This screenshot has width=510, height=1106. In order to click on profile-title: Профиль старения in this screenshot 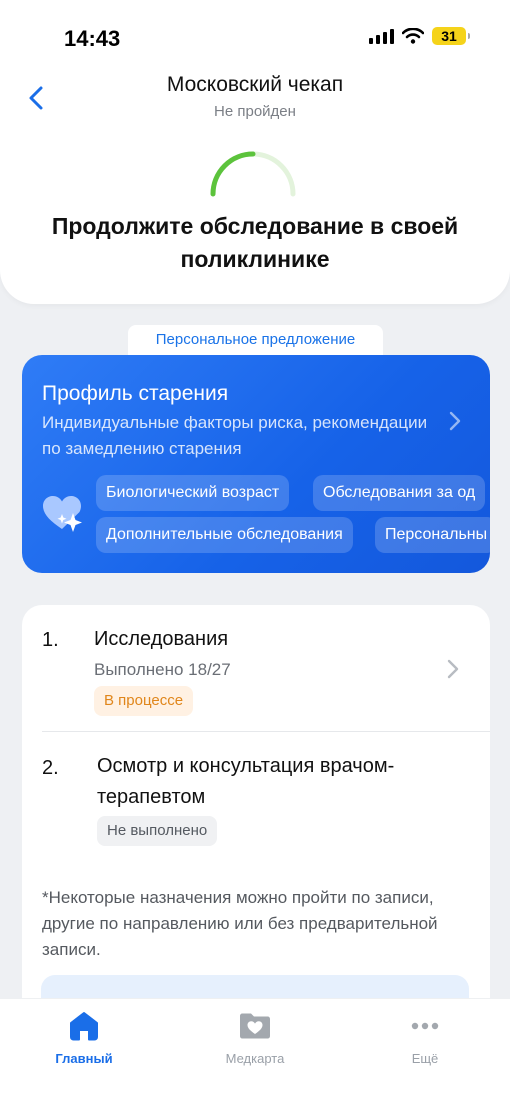, I will do `click(135, 393)`.